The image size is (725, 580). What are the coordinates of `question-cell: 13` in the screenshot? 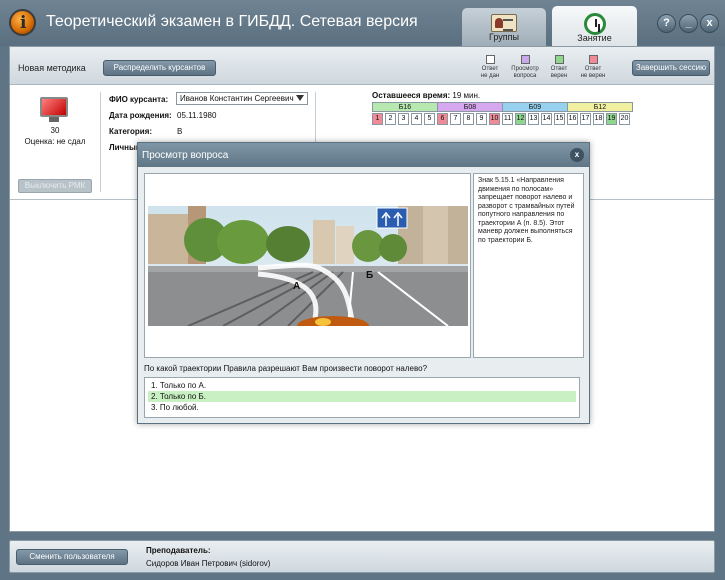 It's located at (533, 119).